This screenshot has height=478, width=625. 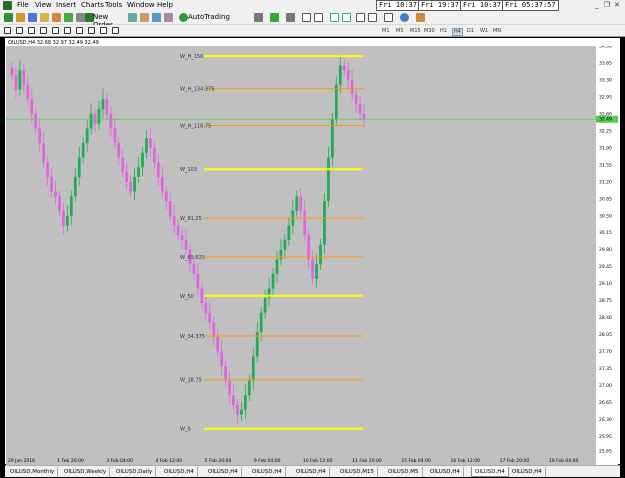 What do you see at coordinates (103, 20) in the screenshot?
I see `new-order-button: New Order` at bounding box center [103, 20].